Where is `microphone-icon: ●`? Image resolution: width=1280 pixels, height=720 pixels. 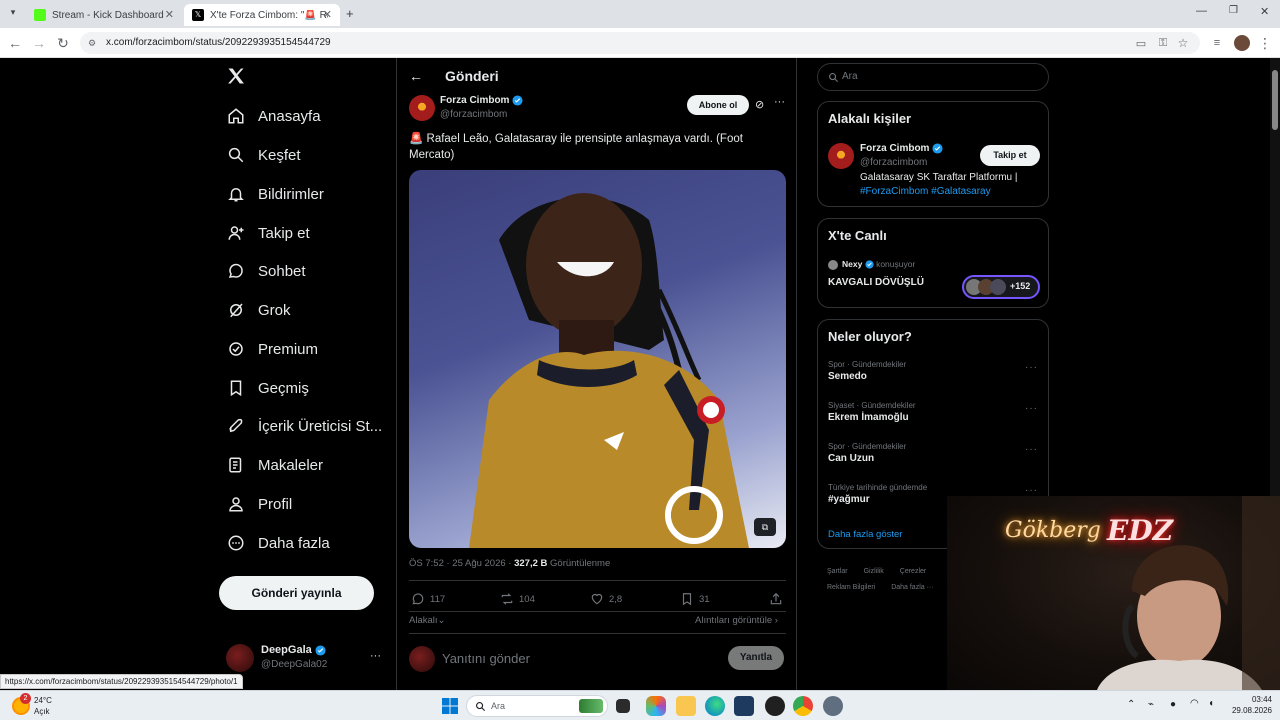
microphone-icon: ● is located at coordinates (1173, 704).